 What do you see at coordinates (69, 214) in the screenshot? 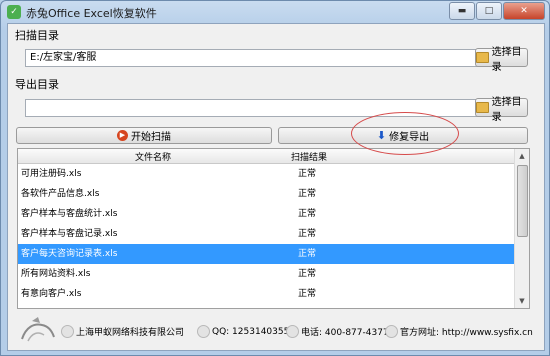
I see `file-name-cell: 客户样本与客盘统计.xls` at bounding box center [69, 214].